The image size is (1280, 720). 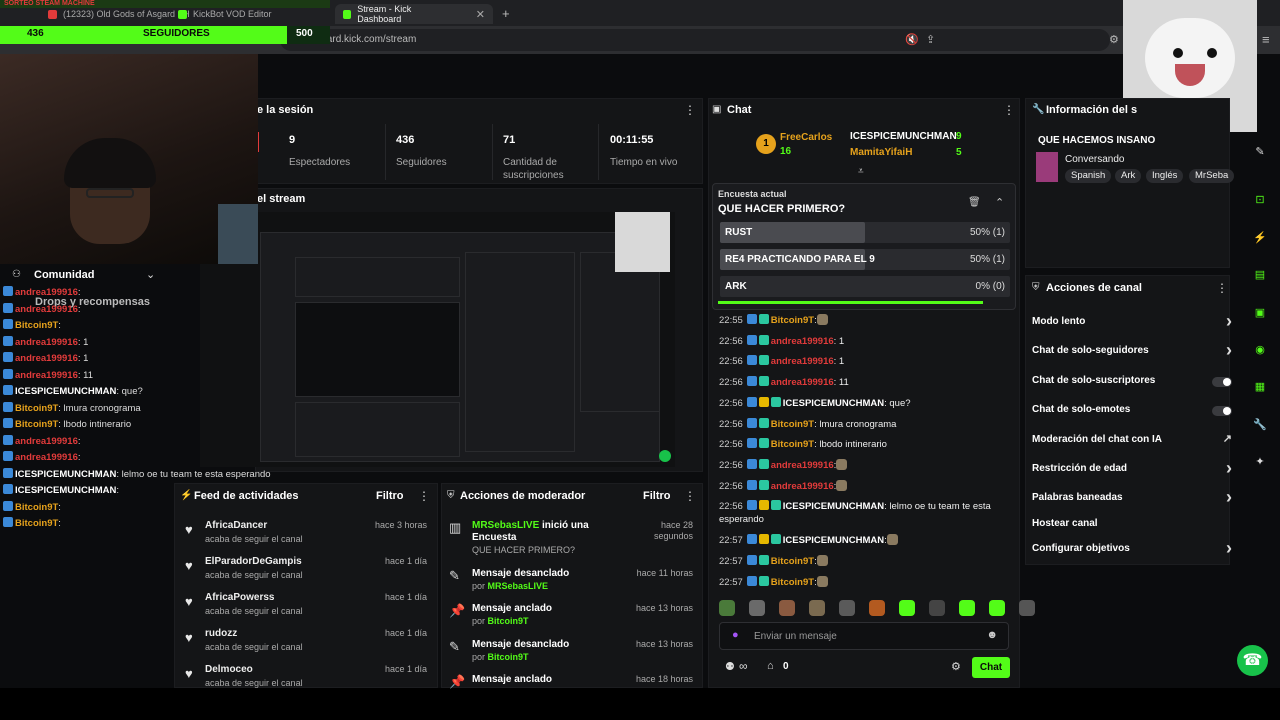 I want to click on emoji-icon: ☻, so click(x=992, y=635).